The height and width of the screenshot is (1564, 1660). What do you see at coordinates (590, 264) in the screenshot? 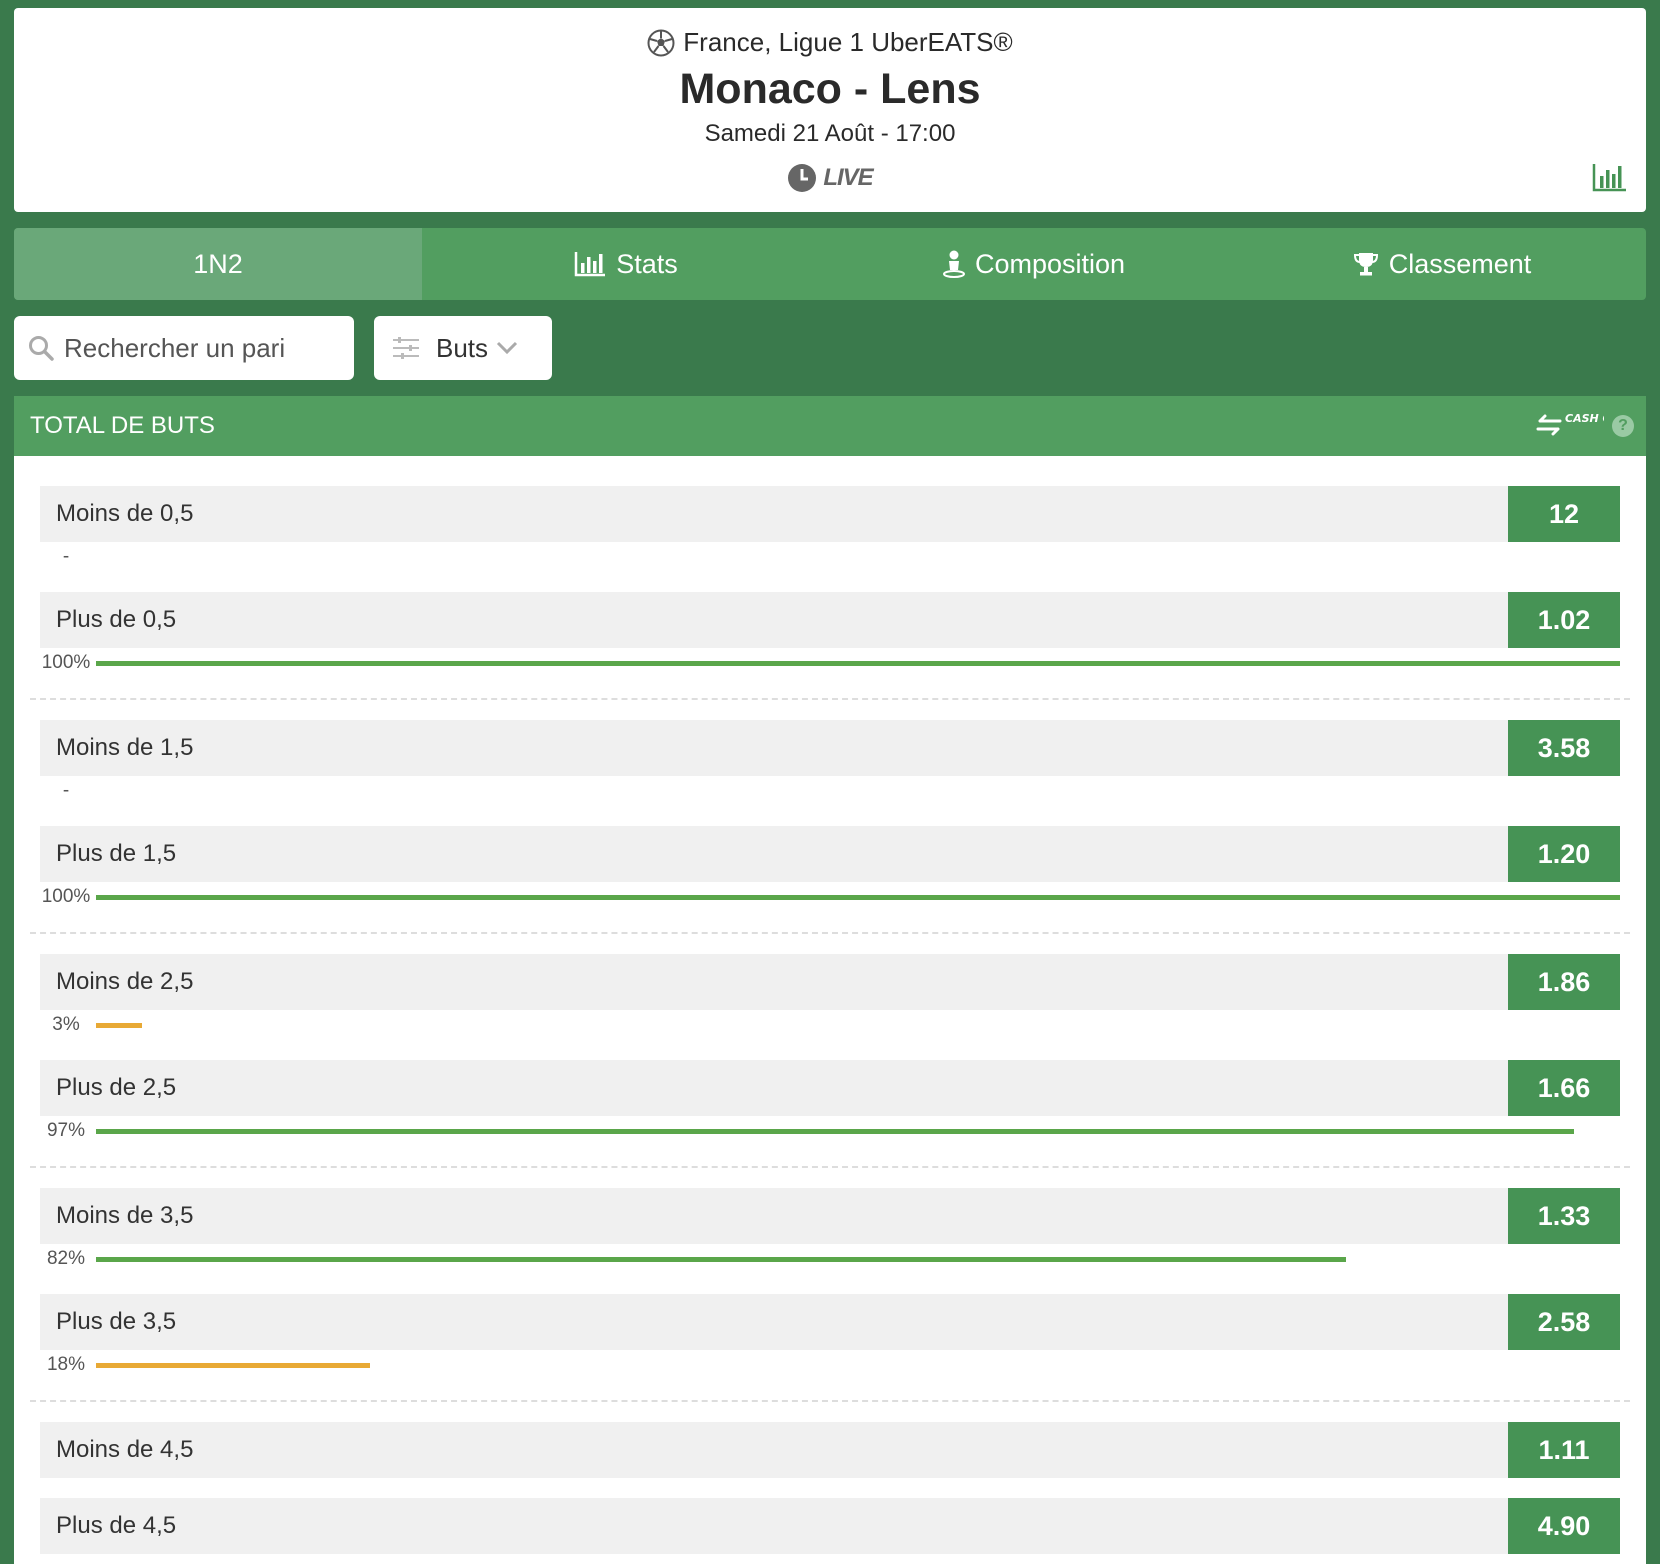
I see `bar-chart-icon` at bounding box center [590, 264].